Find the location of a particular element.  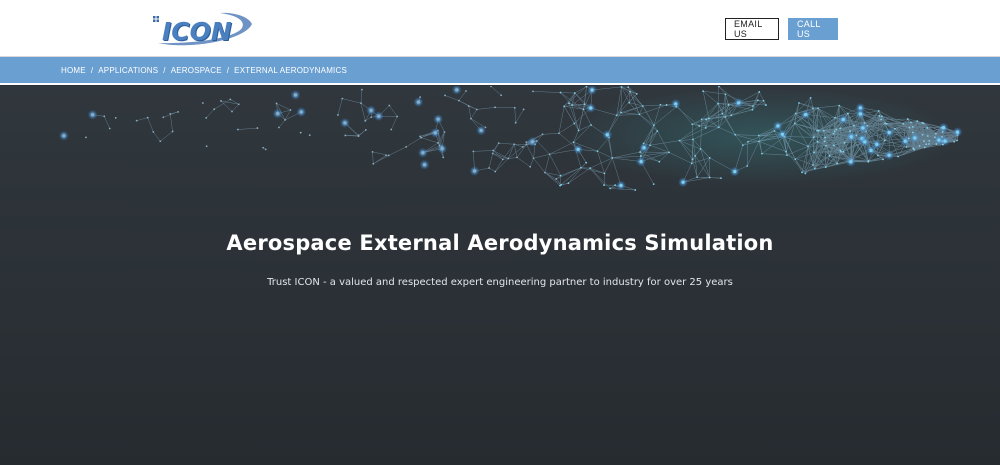

icon-logo: ICON is located at coordinates (205, 29).